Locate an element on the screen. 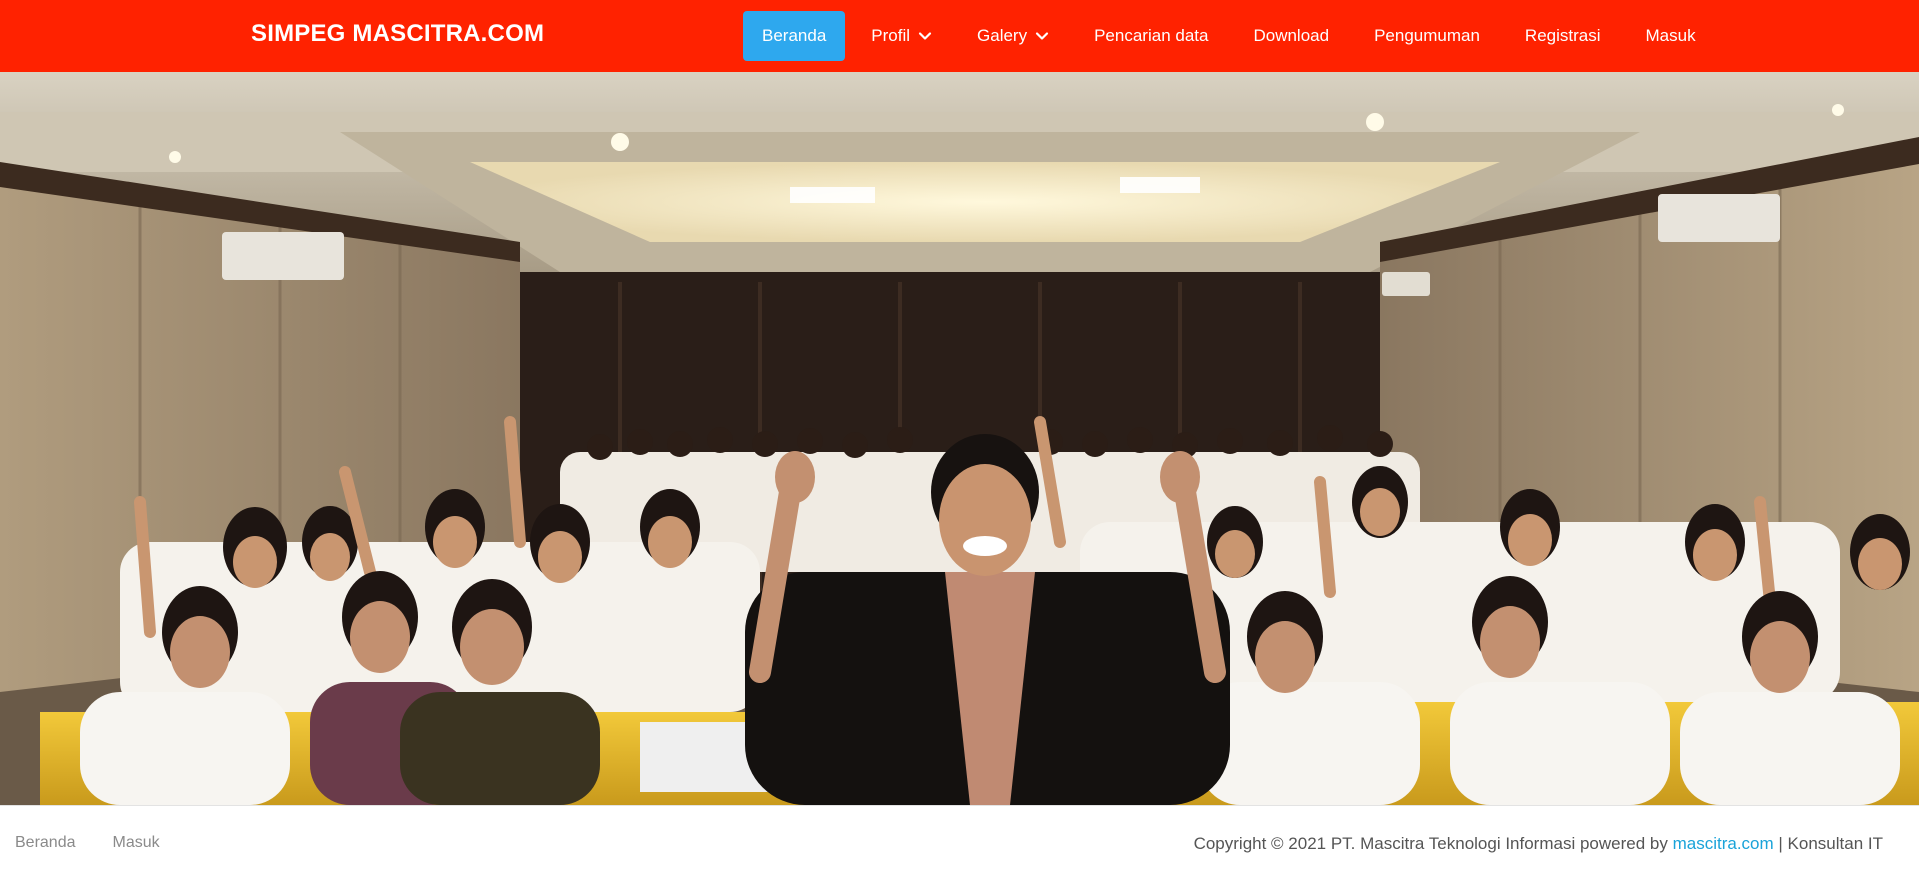  copyright-suffix: | Konsultan IT is located at coordinates (1830, 843).